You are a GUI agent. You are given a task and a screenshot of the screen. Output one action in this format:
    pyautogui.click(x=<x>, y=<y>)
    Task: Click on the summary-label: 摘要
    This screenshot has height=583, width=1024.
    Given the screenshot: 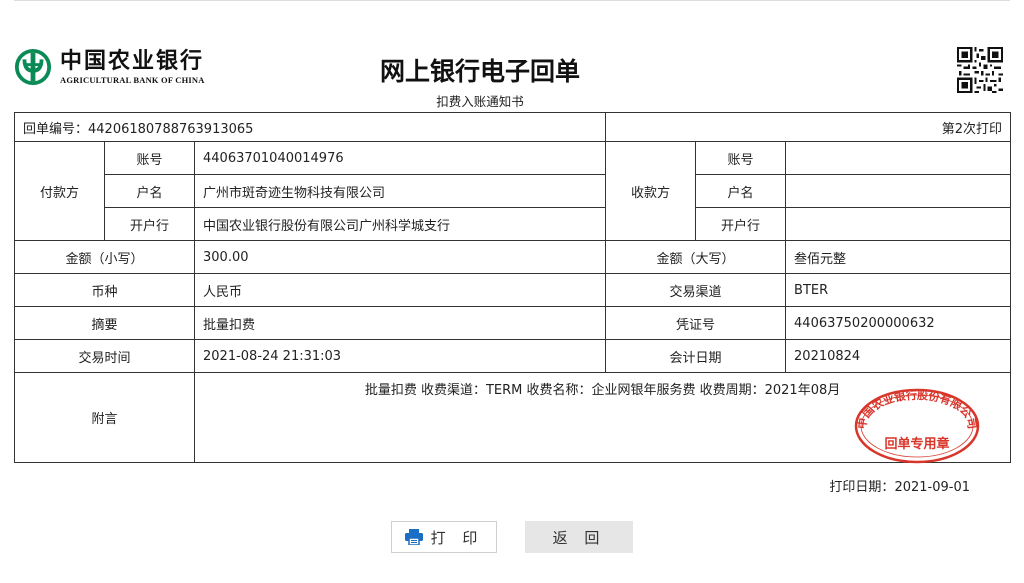 What is the action you would take?
    pyautogui.click(x=104, y=323)
    